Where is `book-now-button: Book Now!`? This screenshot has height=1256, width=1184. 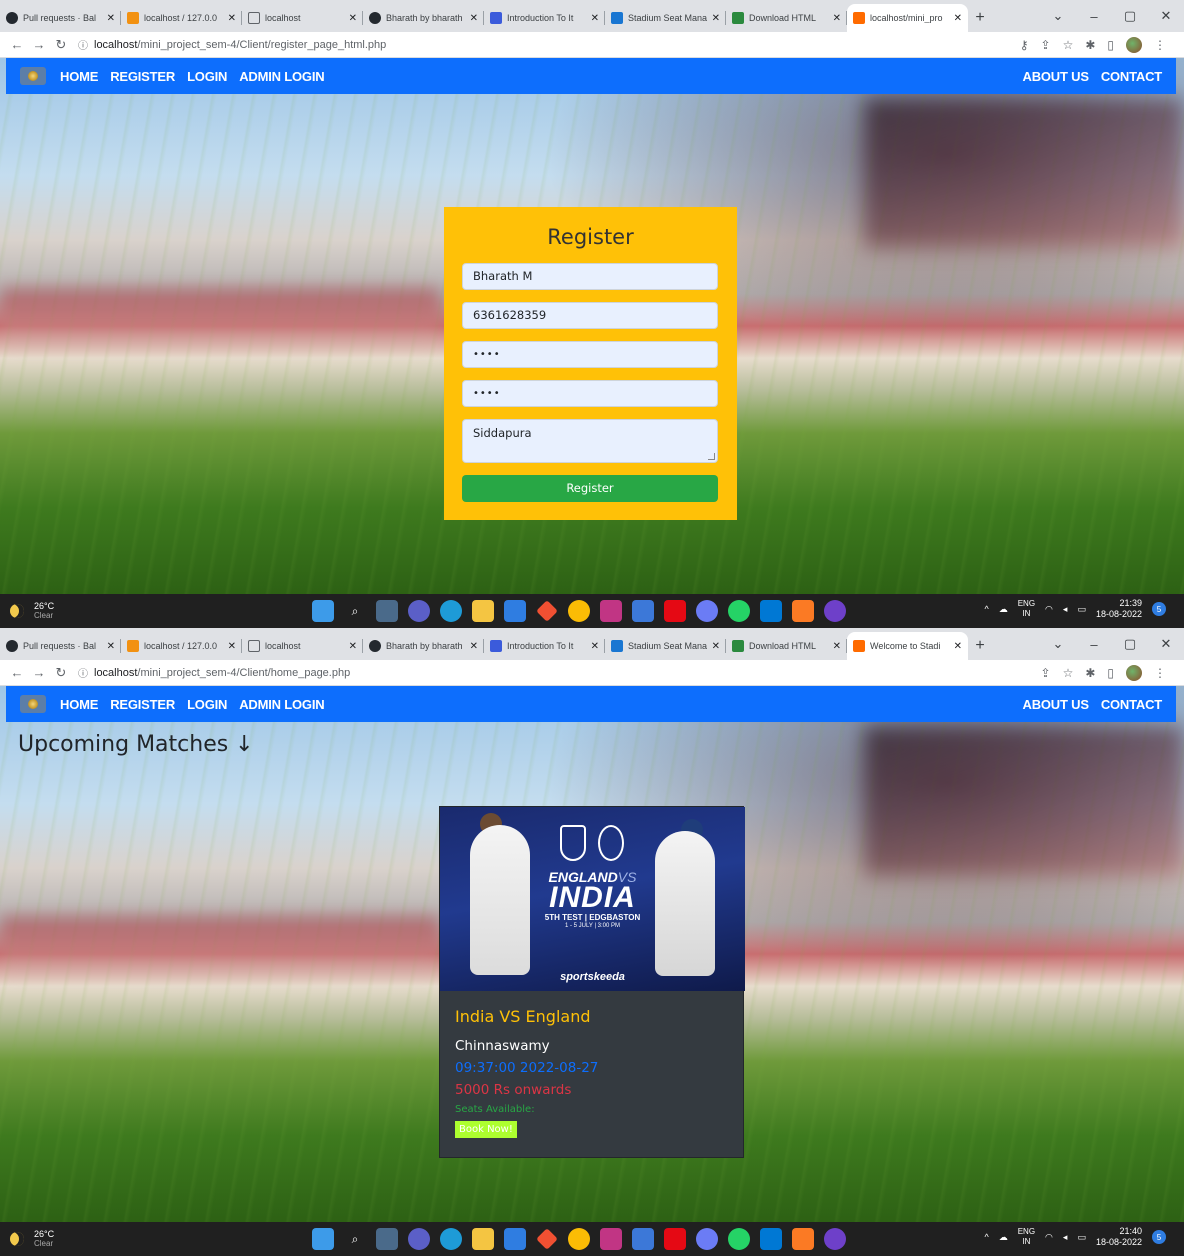
book-now-button: Book Now! is located at coordinates (486, 1129).